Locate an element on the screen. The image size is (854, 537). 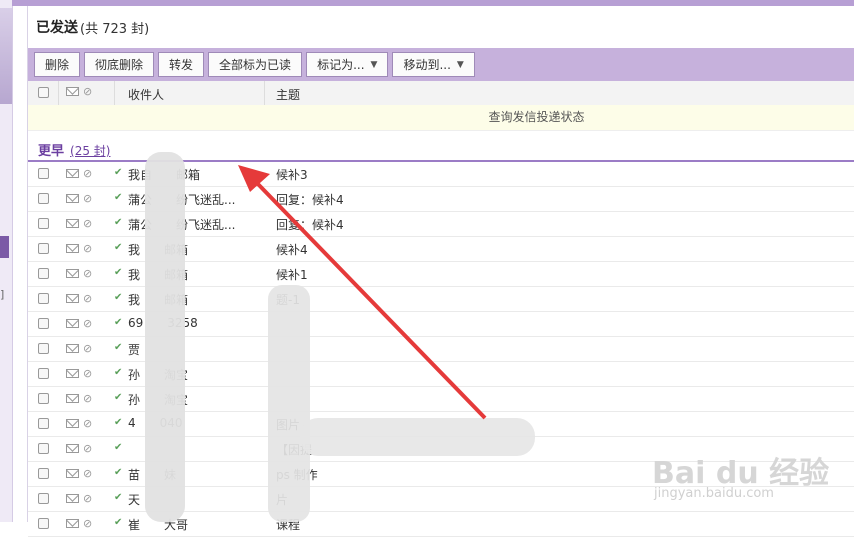
forward-button: 转发 is located at coordinates (181, 64).